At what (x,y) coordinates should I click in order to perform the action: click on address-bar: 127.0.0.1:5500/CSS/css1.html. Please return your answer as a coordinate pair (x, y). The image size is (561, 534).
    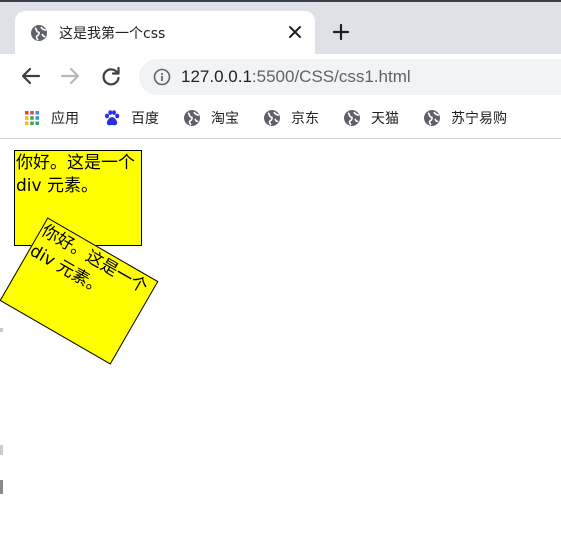
    Looking at the image, I should click on (350, 77).